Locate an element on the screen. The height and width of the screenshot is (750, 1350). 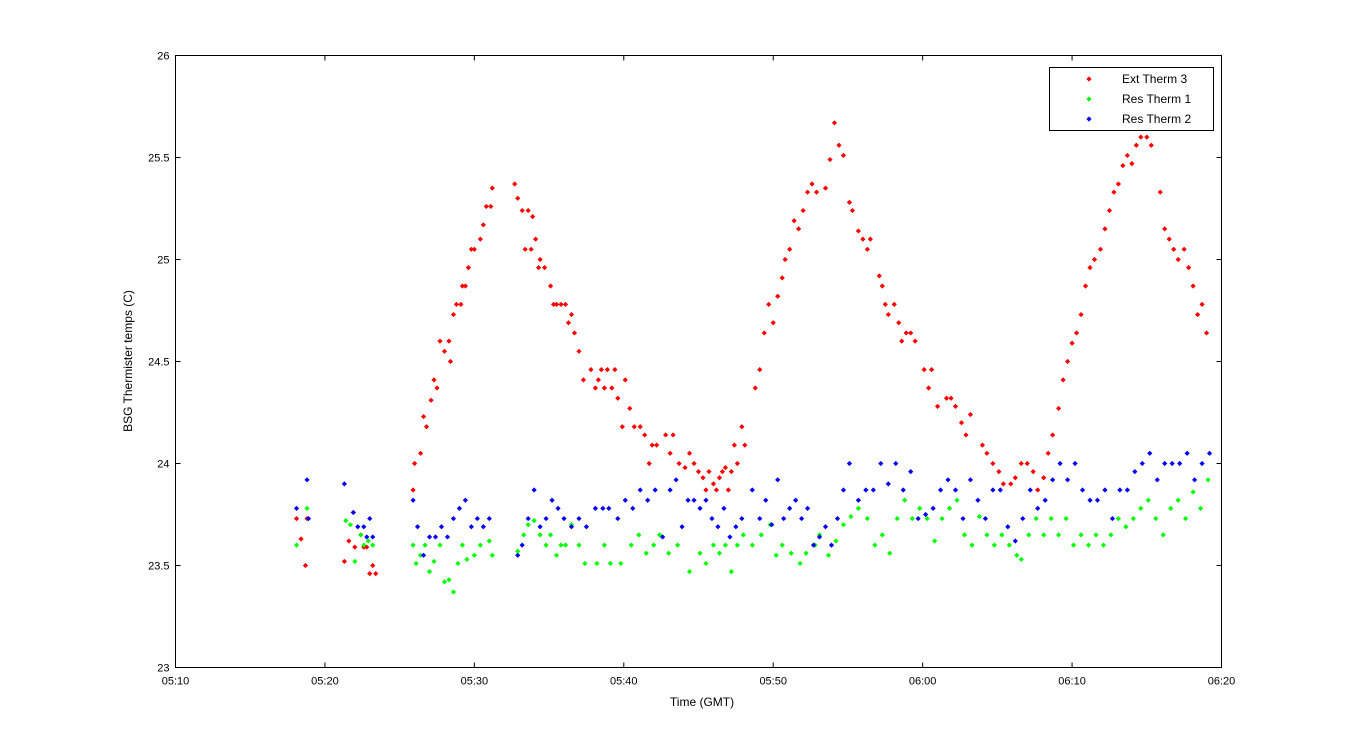
x-tick-label: 06:10 is located at coordinates (1072, 682).